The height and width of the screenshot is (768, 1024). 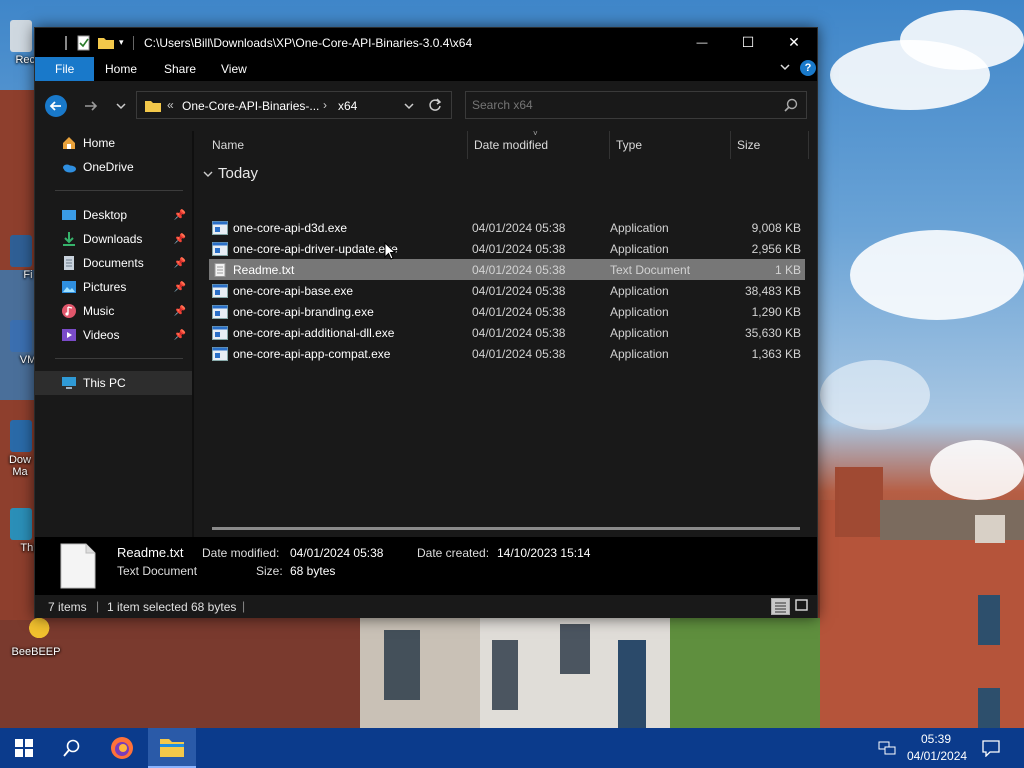 I want to click on maximize-icon: ☐, so click(x=748, y=42).